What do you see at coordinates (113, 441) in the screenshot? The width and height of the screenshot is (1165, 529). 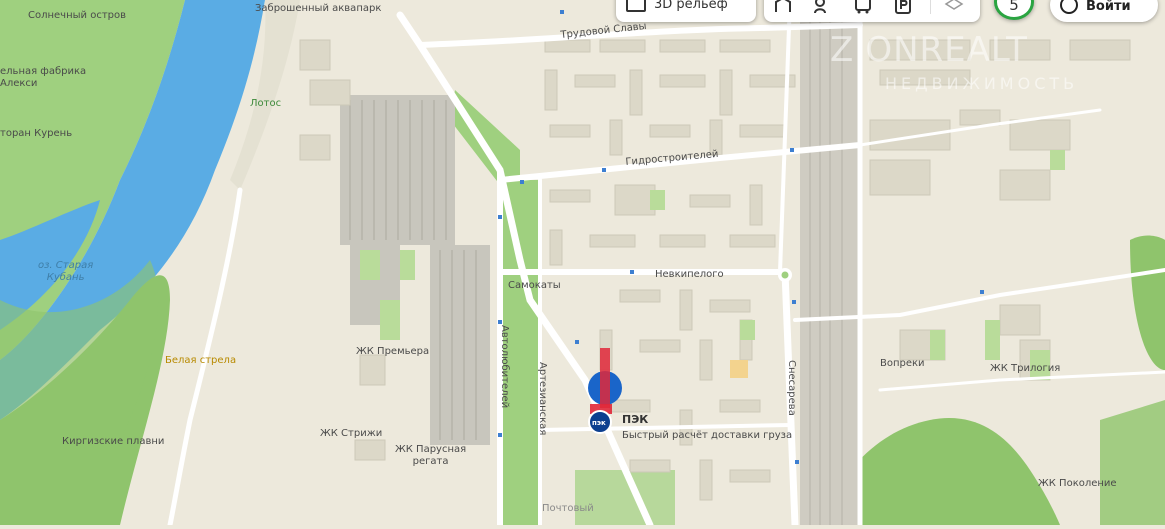 I see `label-kirgiz: Киргизские плавни` at bounding box center [113, 441].